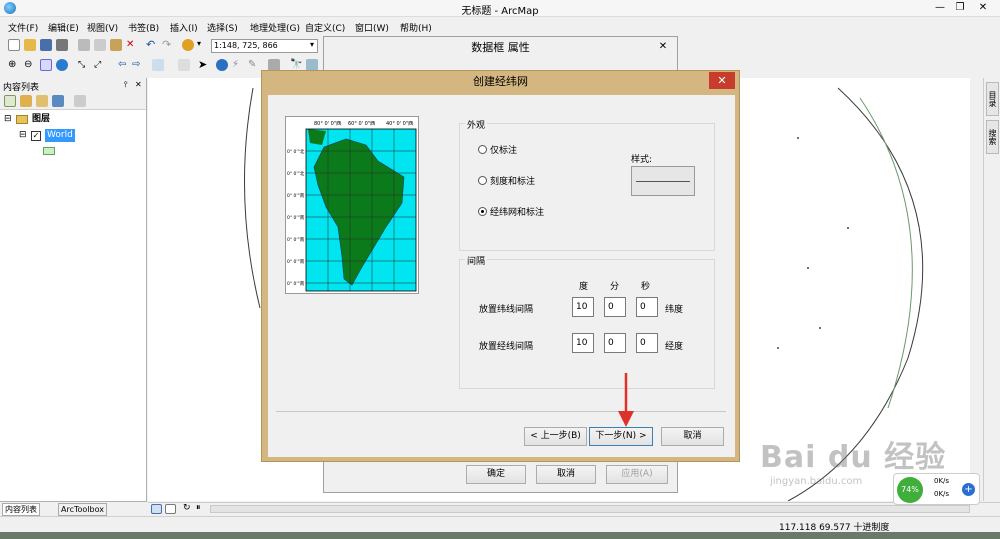 The image size is (1000, 539). I want to click on close-button: ✕, so click(983, 8).